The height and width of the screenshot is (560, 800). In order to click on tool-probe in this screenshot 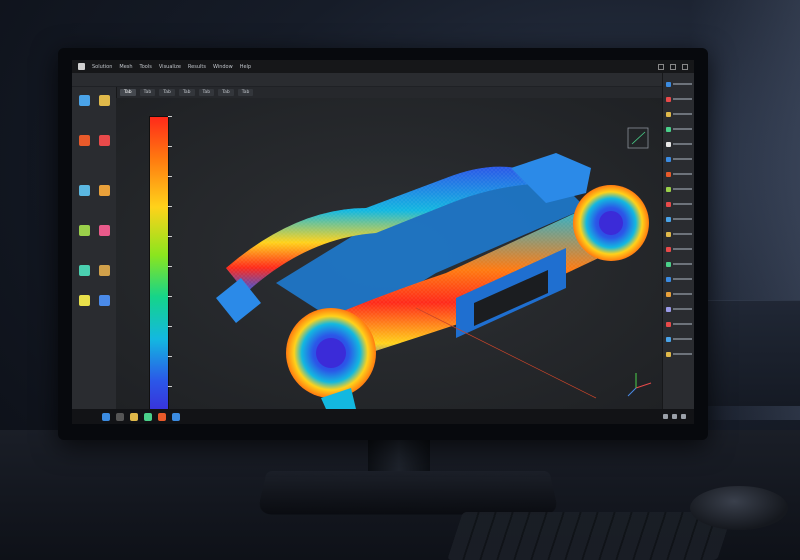, I will do `click(104, 301)`.